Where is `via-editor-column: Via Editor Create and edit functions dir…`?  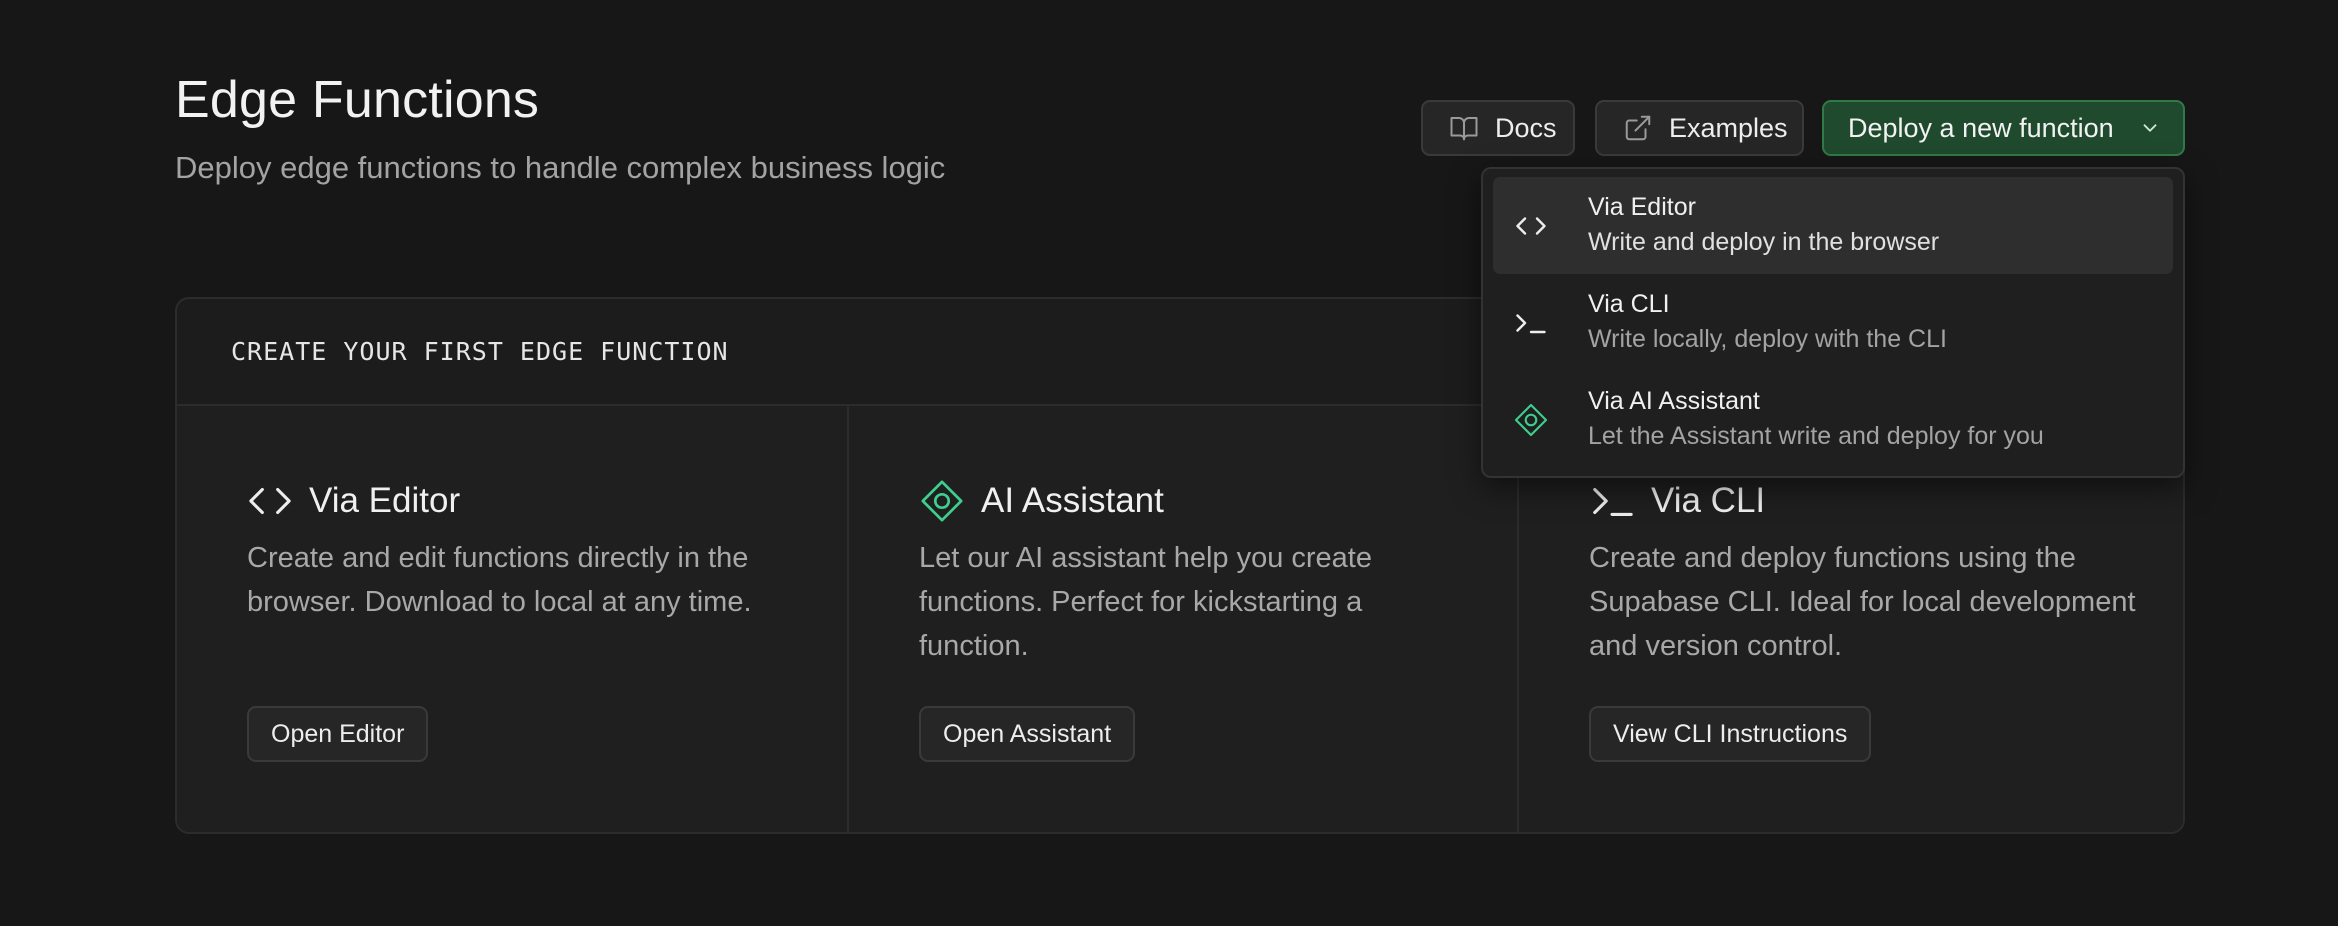 via-editor-column: Via Editor Create and edit functions dir… is located at coordinates (512, 619).